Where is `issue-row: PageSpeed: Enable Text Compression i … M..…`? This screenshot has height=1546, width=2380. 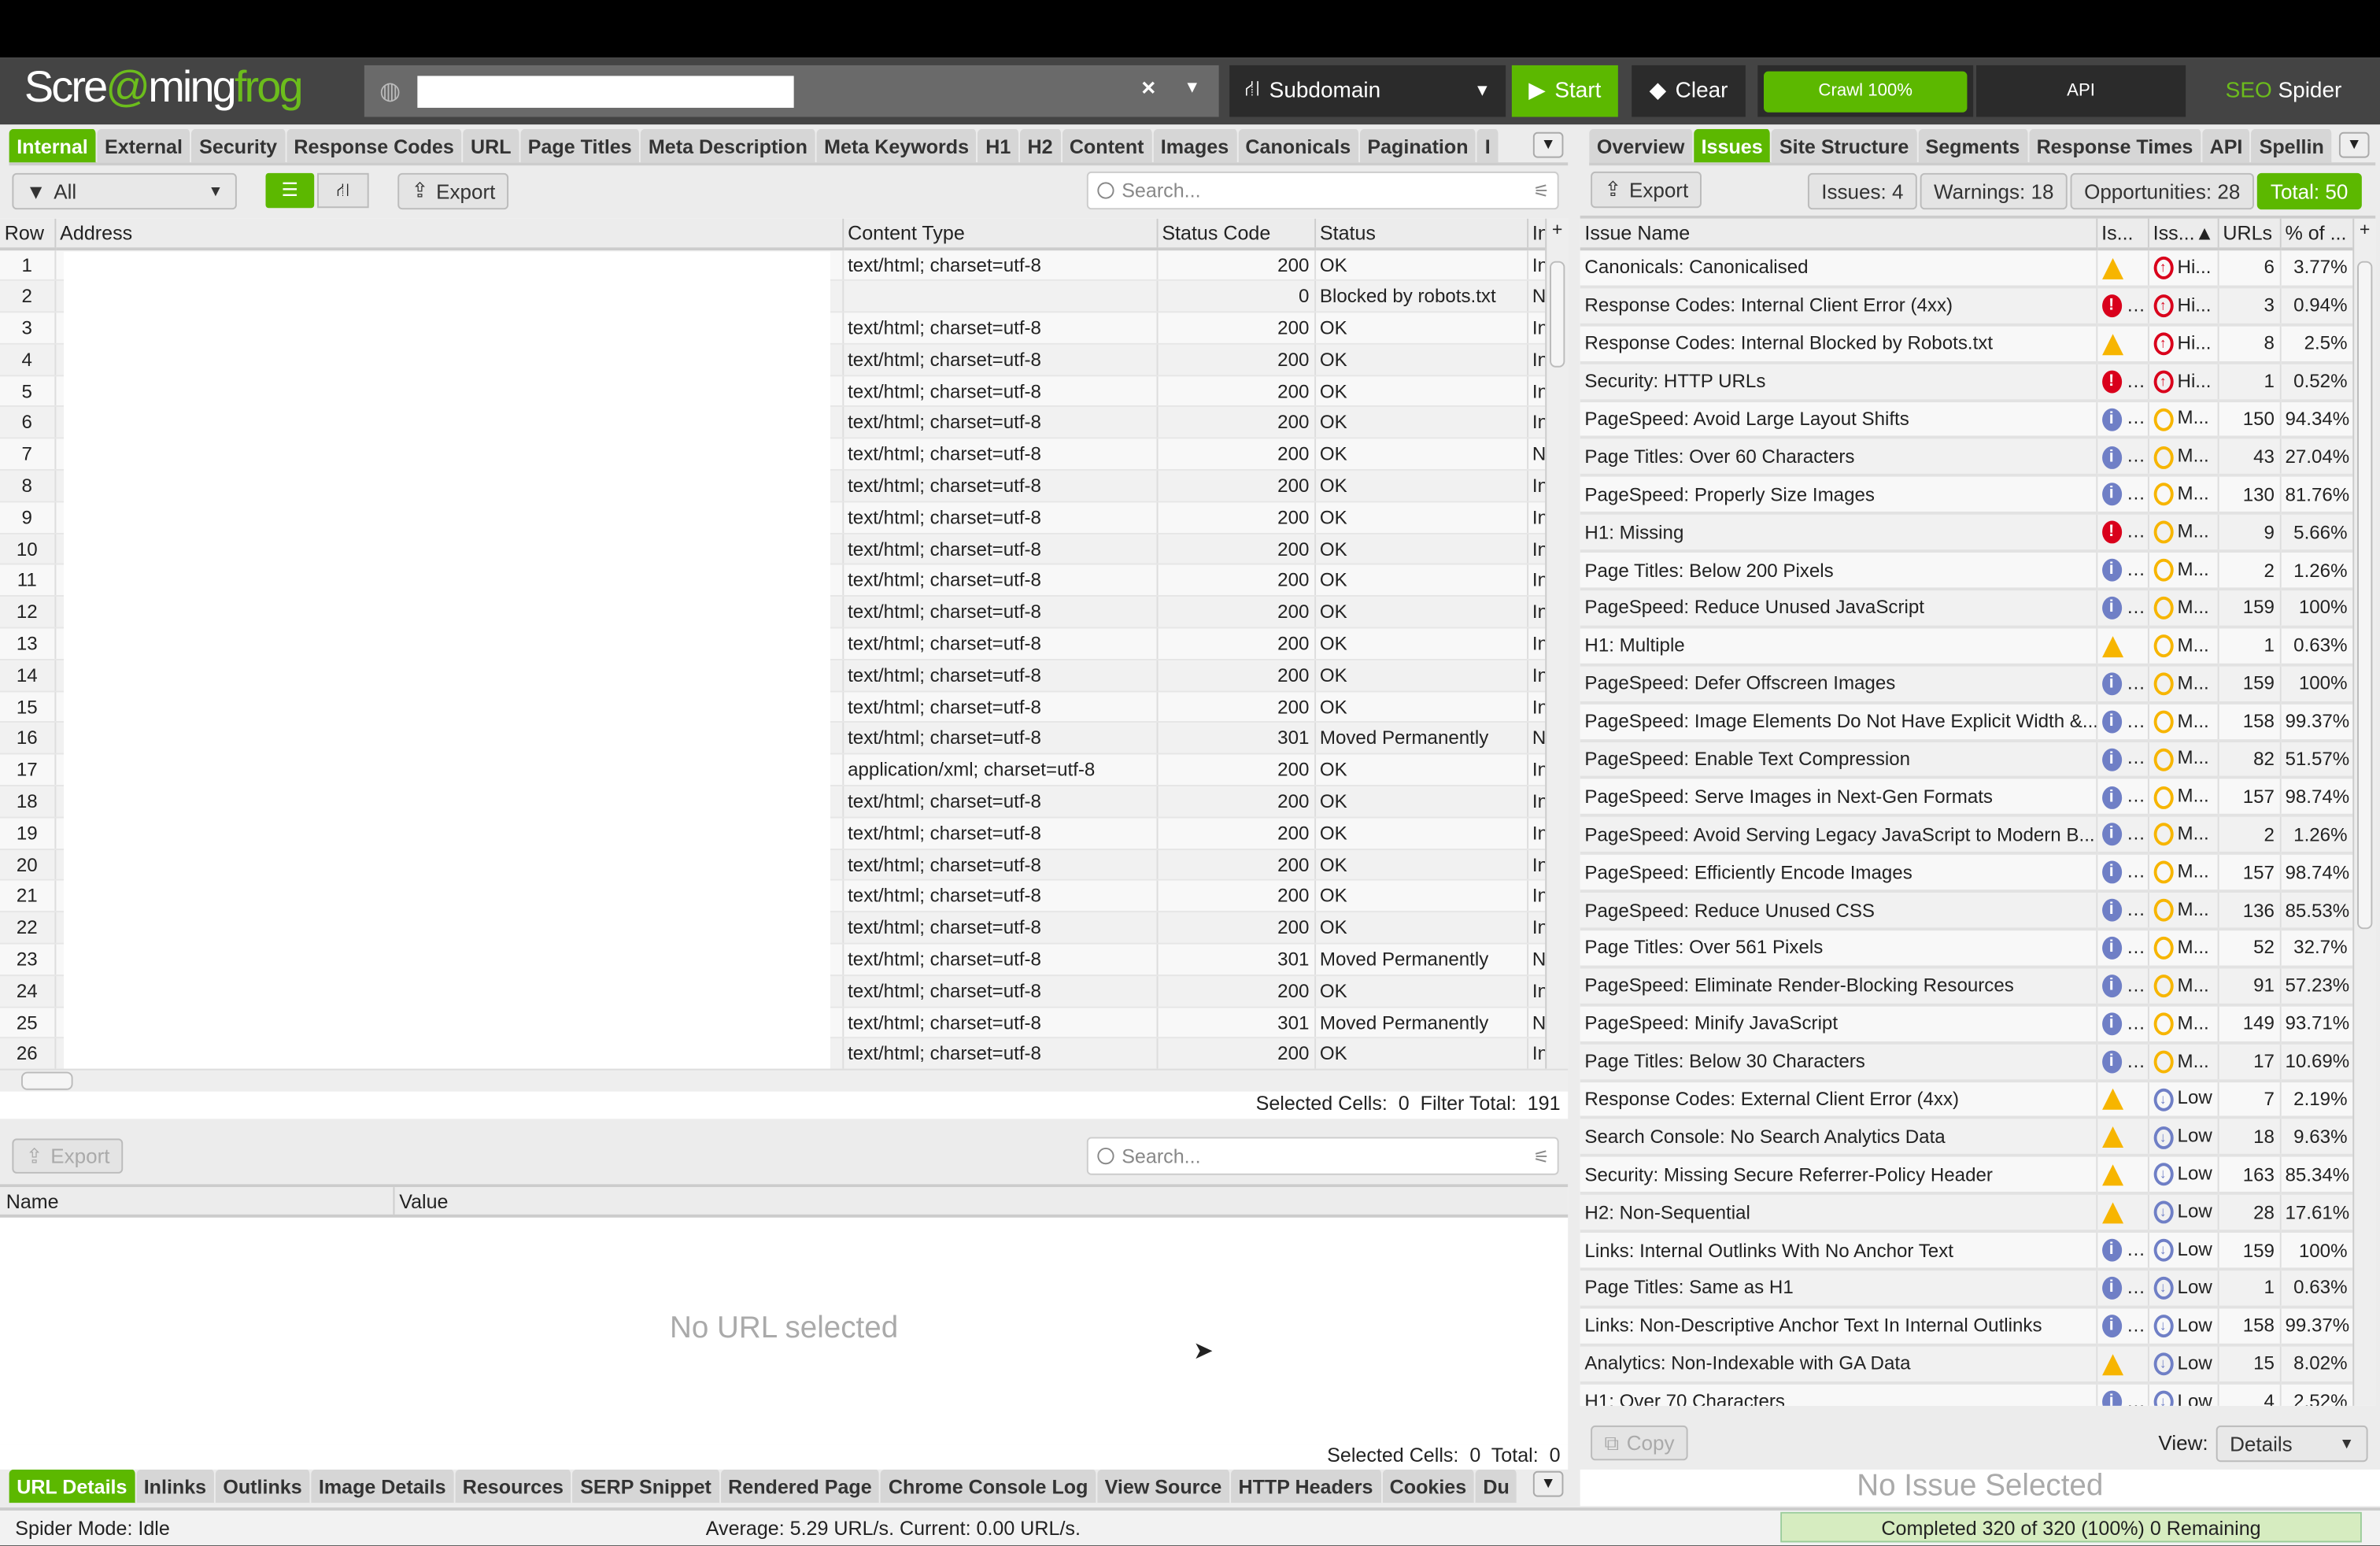
issue-row: PageSpeed: Enable Text Compression i … M..… is located at coordinates (1967, 760).